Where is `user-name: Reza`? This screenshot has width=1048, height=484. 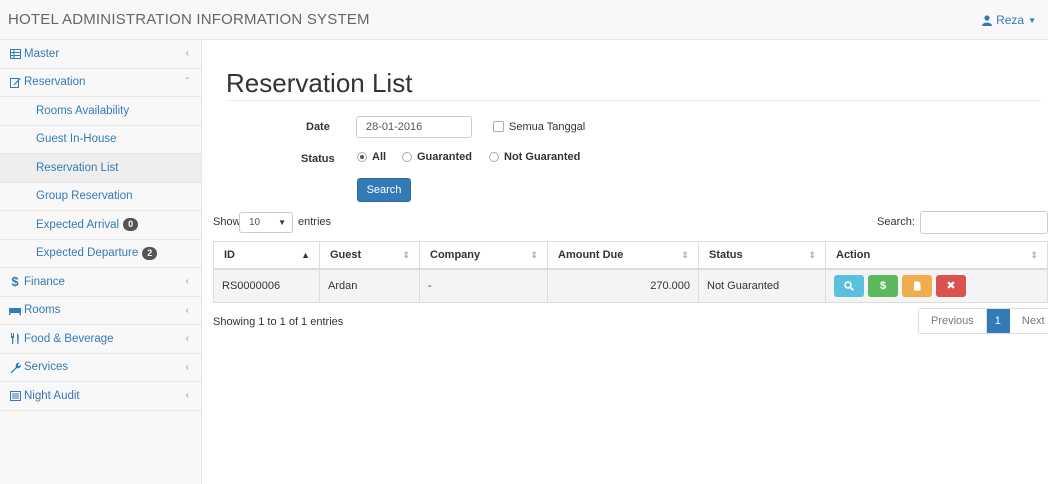 user-name: Reza is located at coordinates (1010, 20).